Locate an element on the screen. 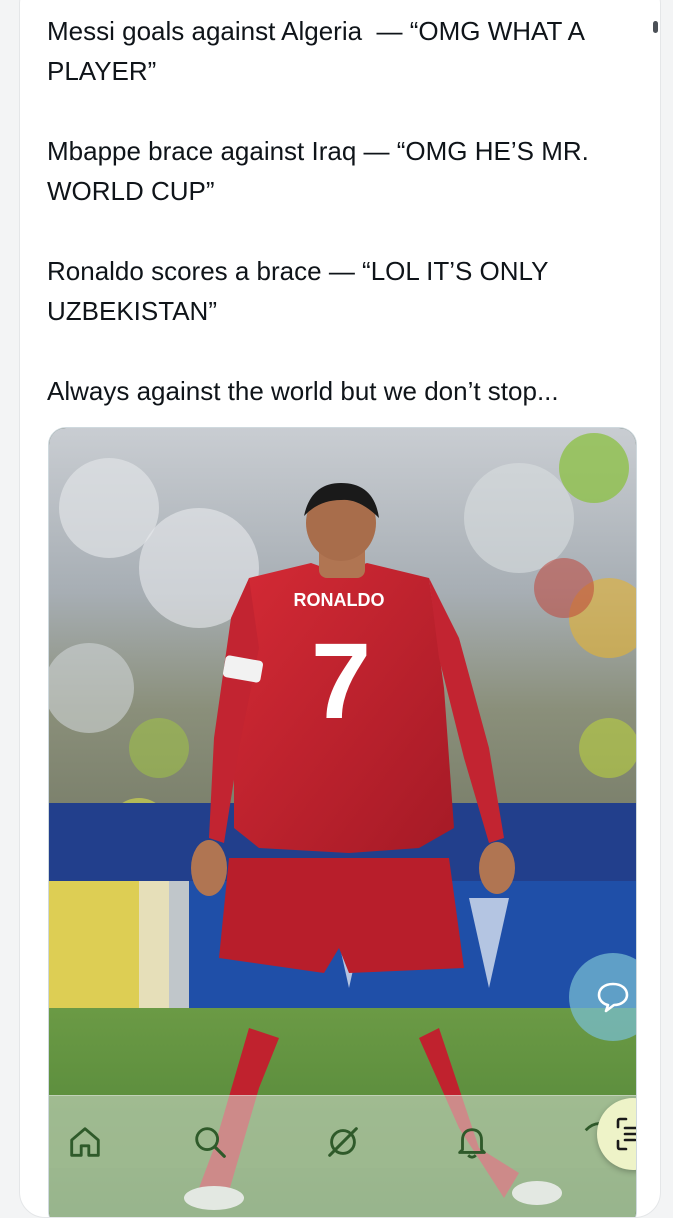  grok-icon is located at coordinates (343, 1142).